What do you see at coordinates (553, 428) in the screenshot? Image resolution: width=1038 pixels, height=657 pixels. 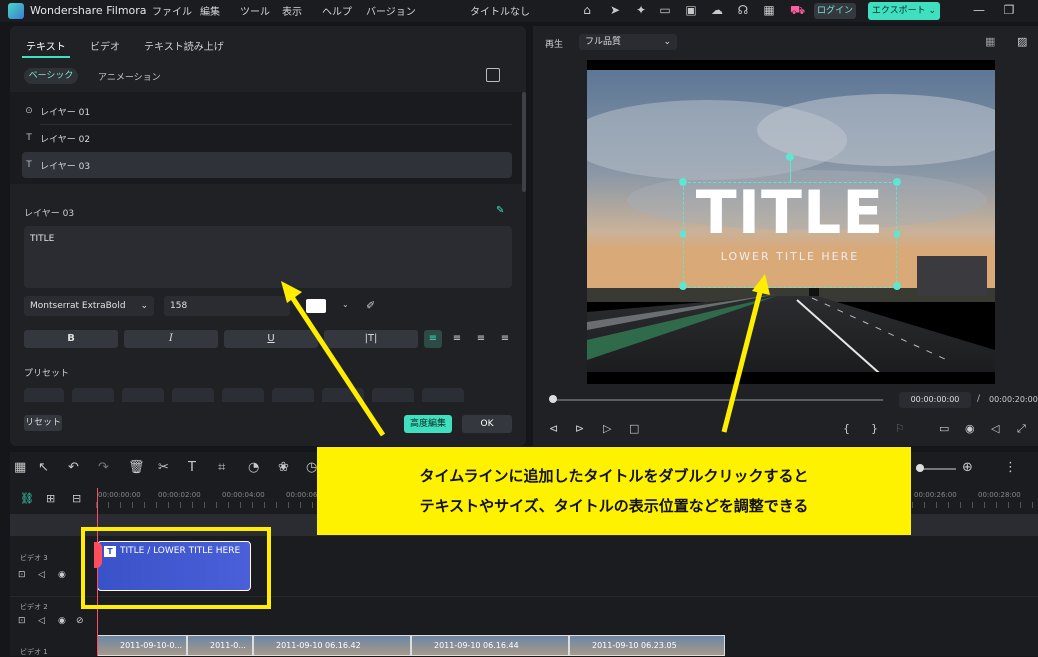 I see `prev-frame-icon: ⊲` at bounding box center [553, 428].